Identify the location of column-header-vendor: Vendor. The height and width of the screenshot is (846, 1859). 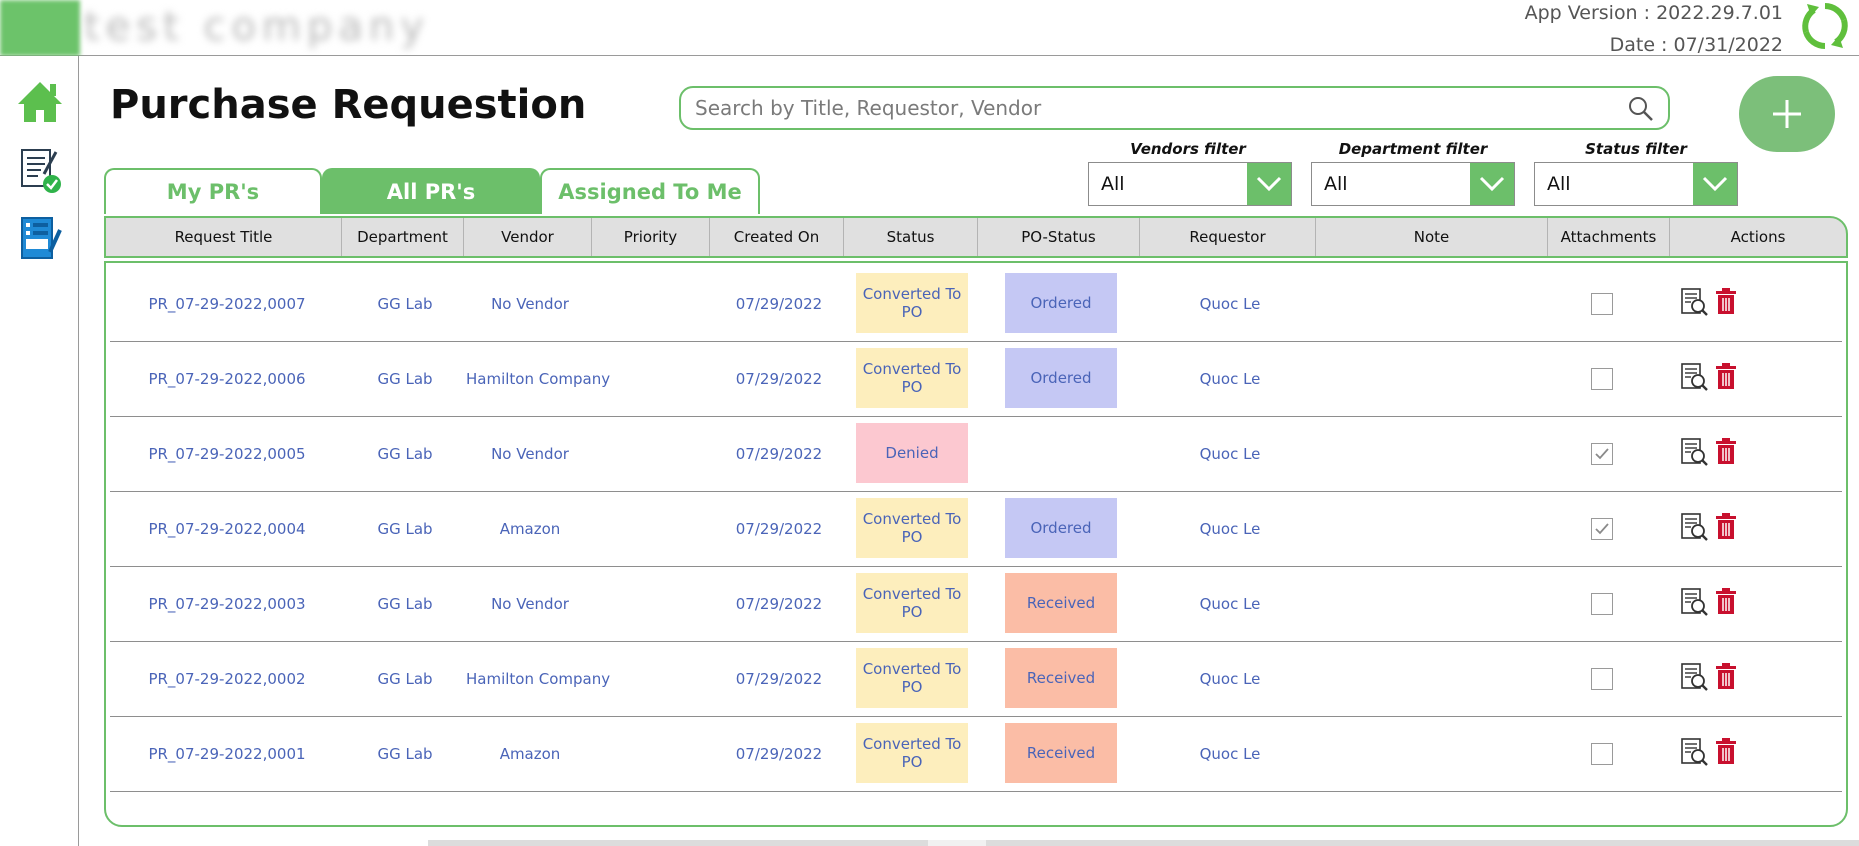
(528, 237).